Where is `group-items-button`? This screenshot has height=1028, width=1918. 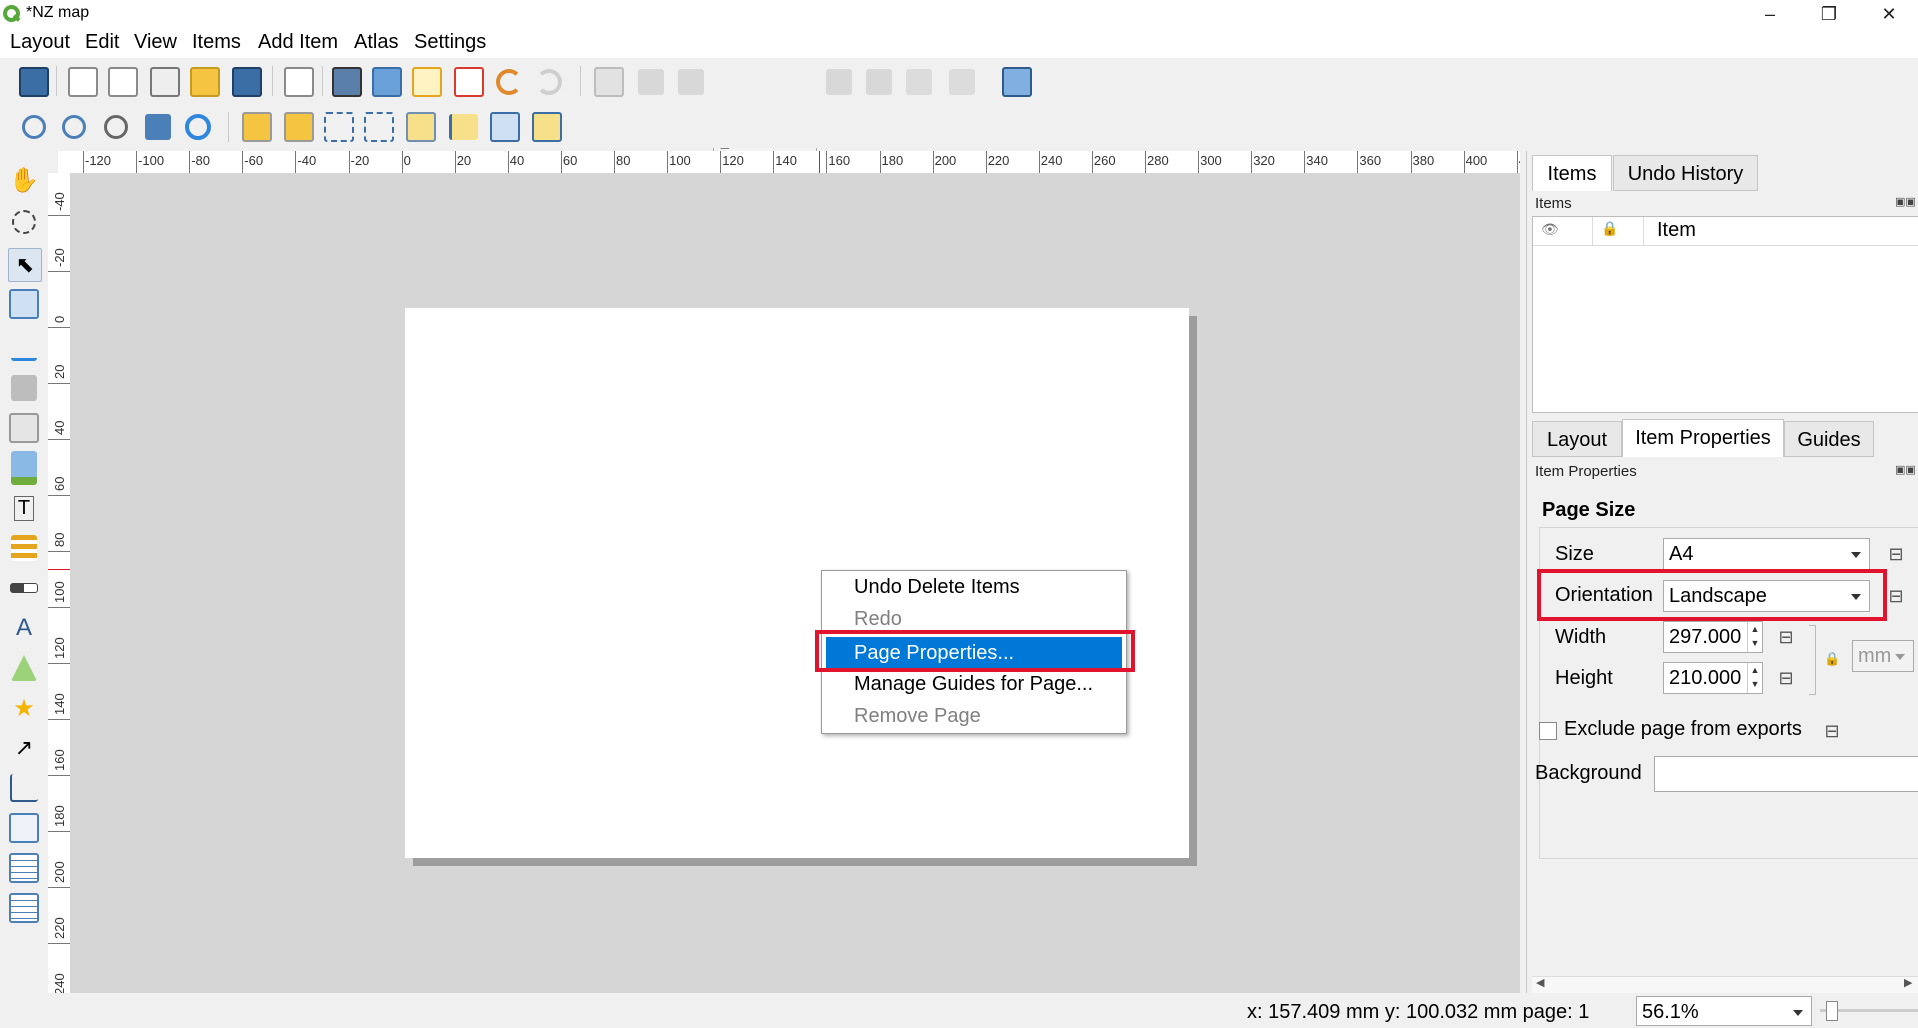
group-items-button is located at coordinates (339, 127).